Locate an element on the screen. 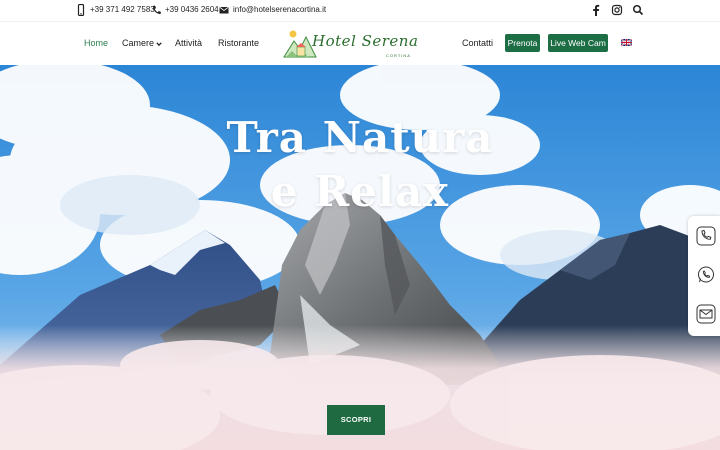 This screenshot has width=720, height=450. uk-flag-icon is located at coordinates (626, 42).